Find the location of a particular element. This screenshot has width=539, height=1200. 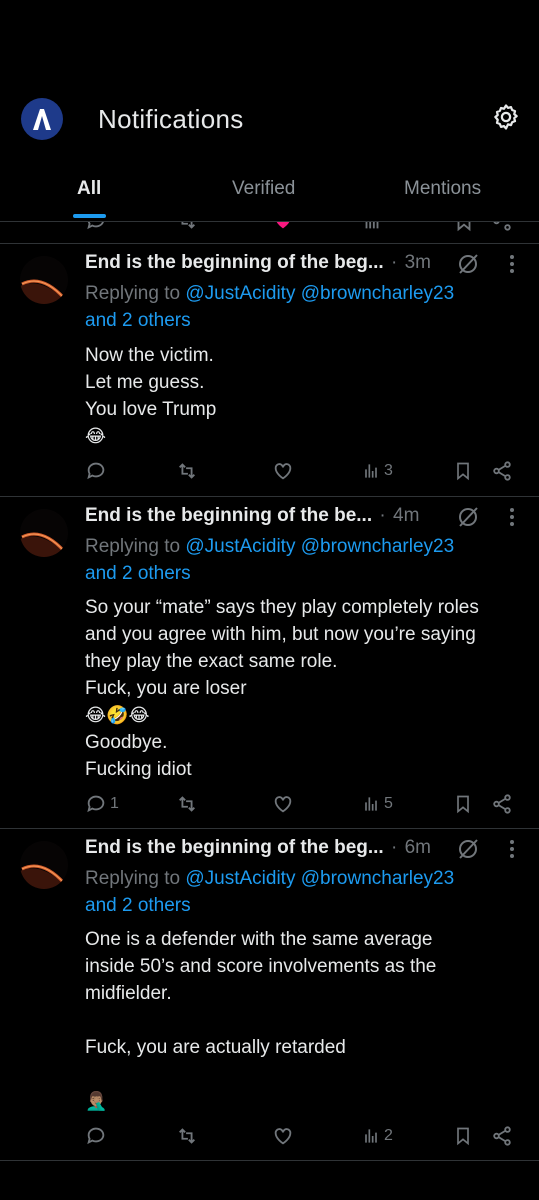

view-count: 2 is located at coordinates (388, 1135).